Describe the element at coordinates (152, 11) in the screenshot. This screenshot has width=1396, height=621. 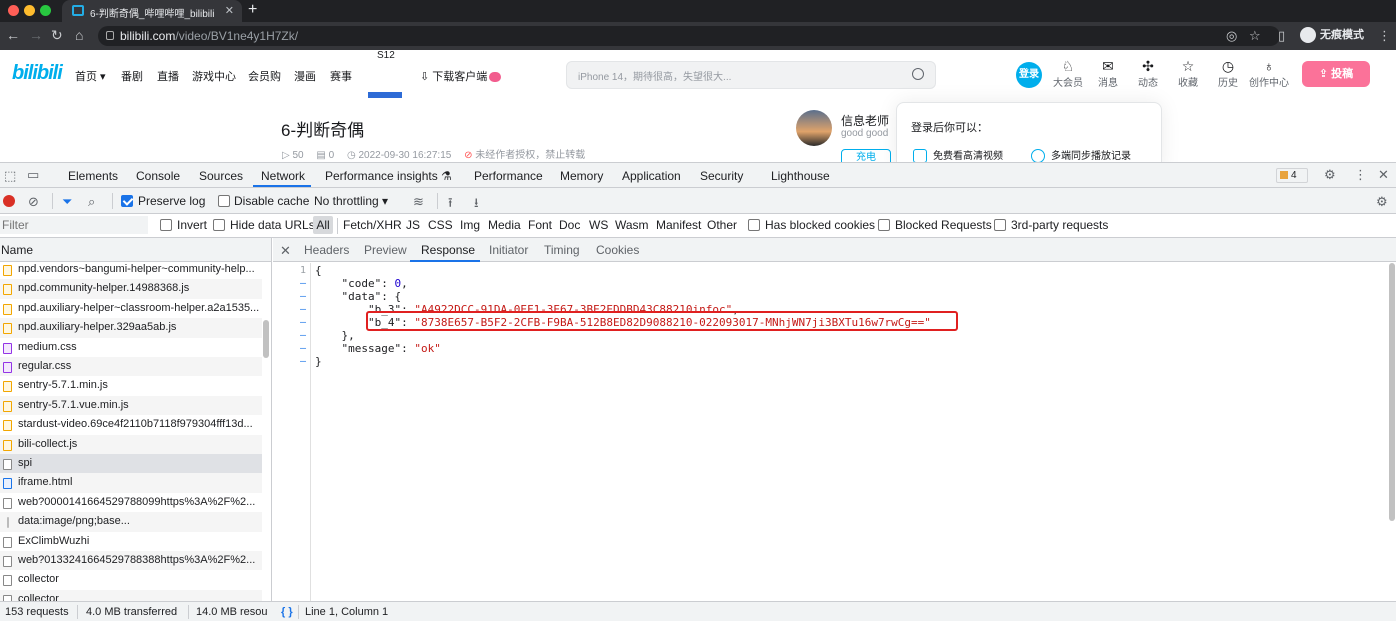
I see `browser-tab: 6-判断奇偶_哔哩哔哩_bilibili ✕` at that location.